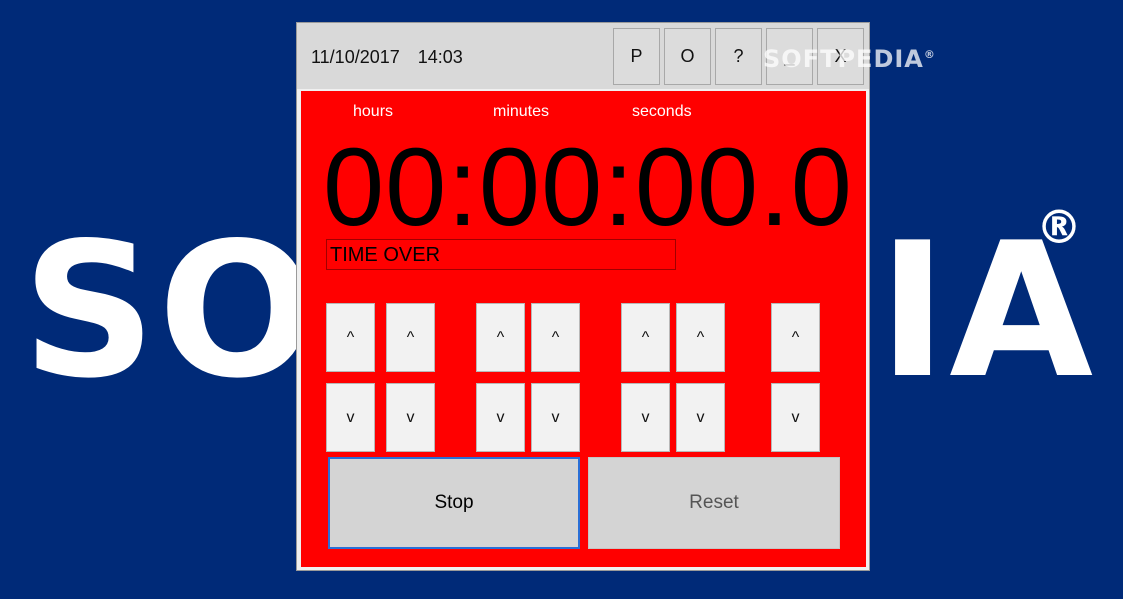 Image resolution: width=1123 pixels, height=599 pixels. Describe the element at coordinates (687, 56) in the screenshot. I see `o-button: O` at that location.